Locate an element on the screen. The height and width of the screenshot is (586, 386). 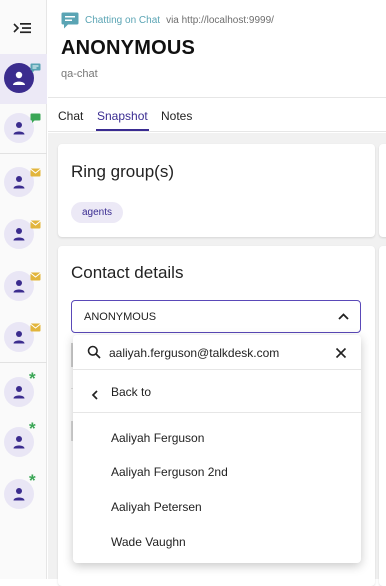
clear-search-icon is located at coordinates (341, 355).